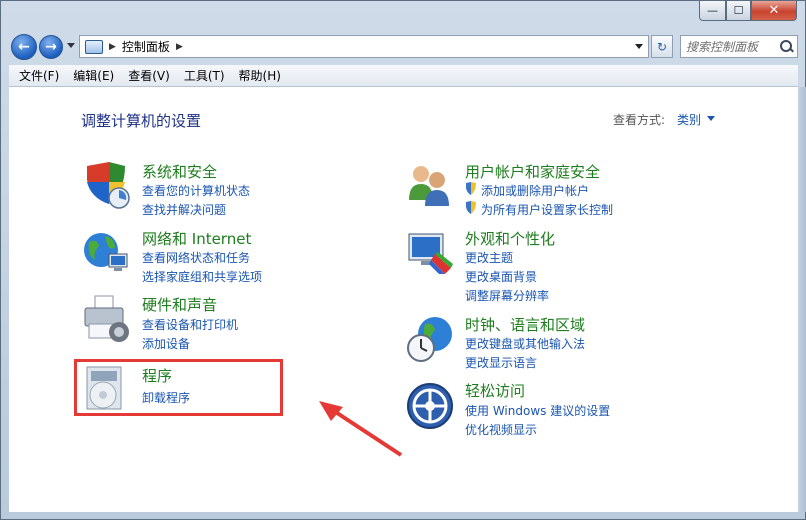  I want to click on window-frame-right, so click(802, 299).